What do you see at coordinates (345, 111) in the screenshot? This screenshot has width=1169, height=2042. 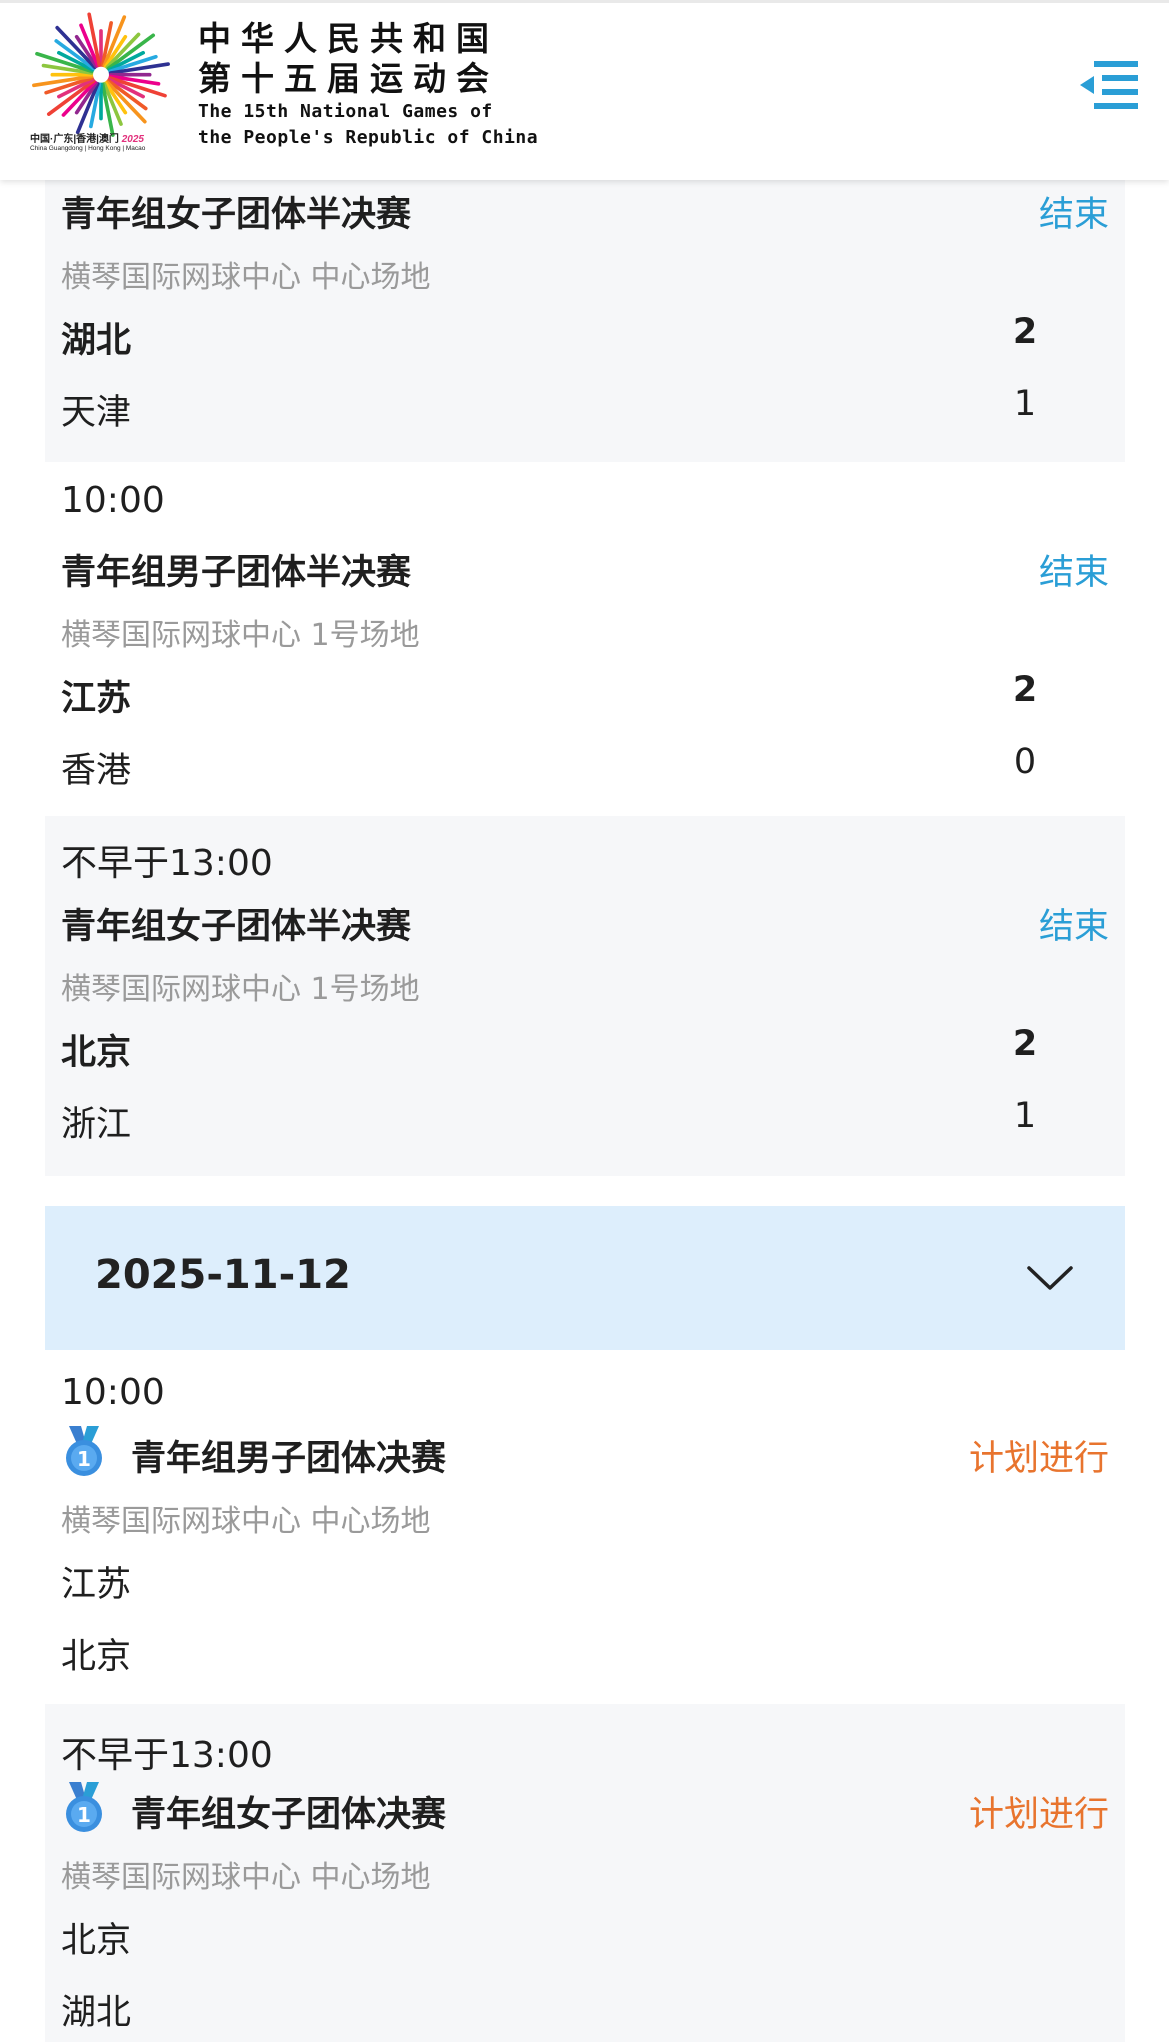 I see `brand-title-en-line1: The 15th National Games of` at bounding box center [345, 111].